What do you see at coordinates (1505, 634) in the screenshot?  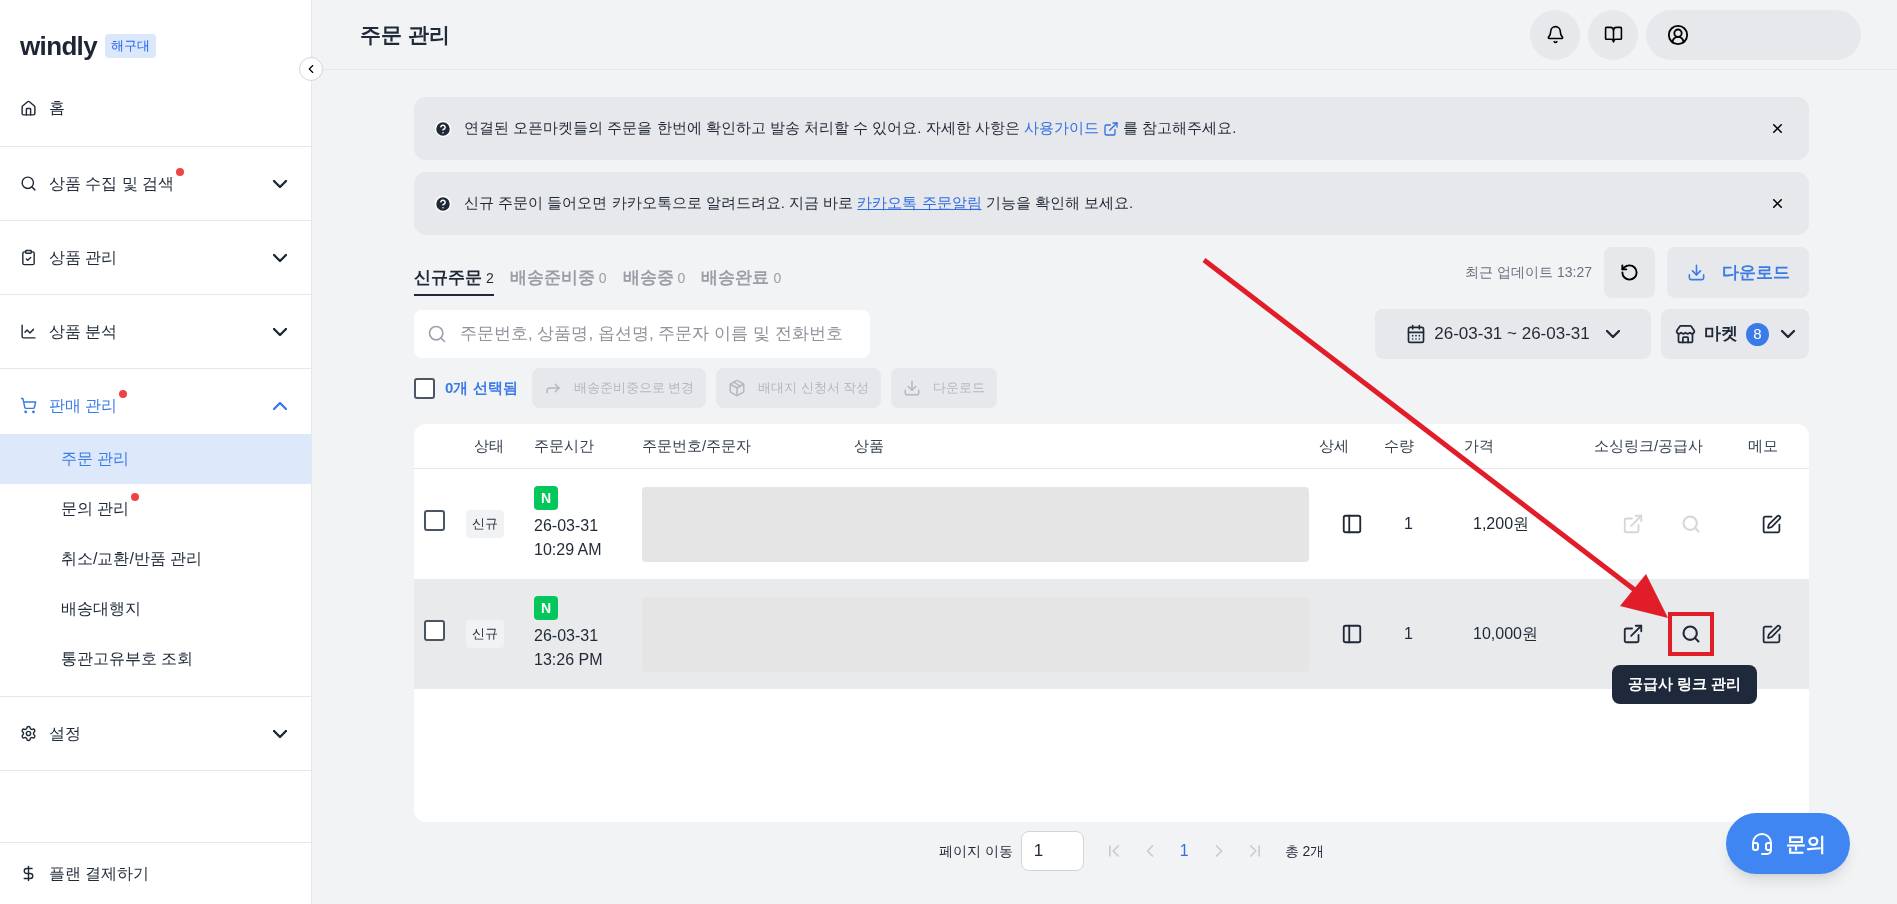 I see `price: 10,000원` at bounding box center [1505, 634].